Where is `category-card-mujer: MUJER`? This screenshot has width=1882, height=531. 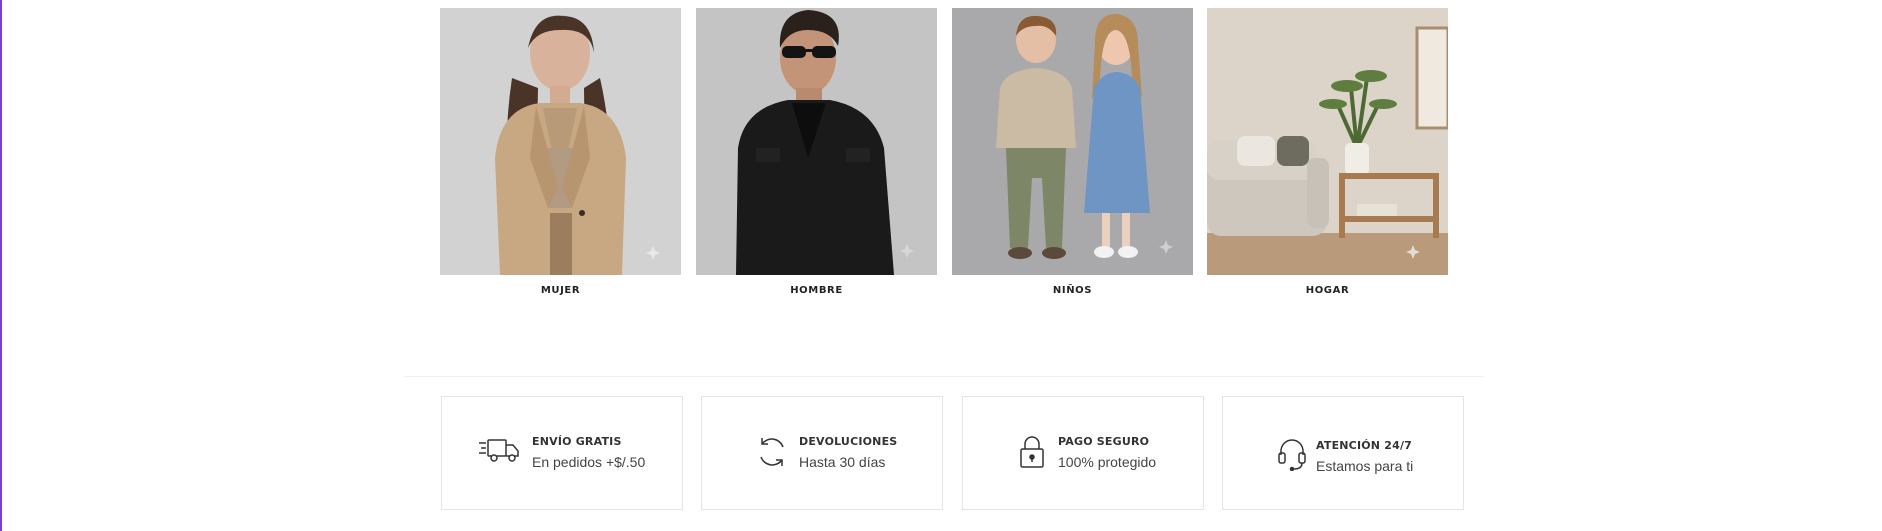 category-card-mujer: MUJER is located at coordinates (560, 158).